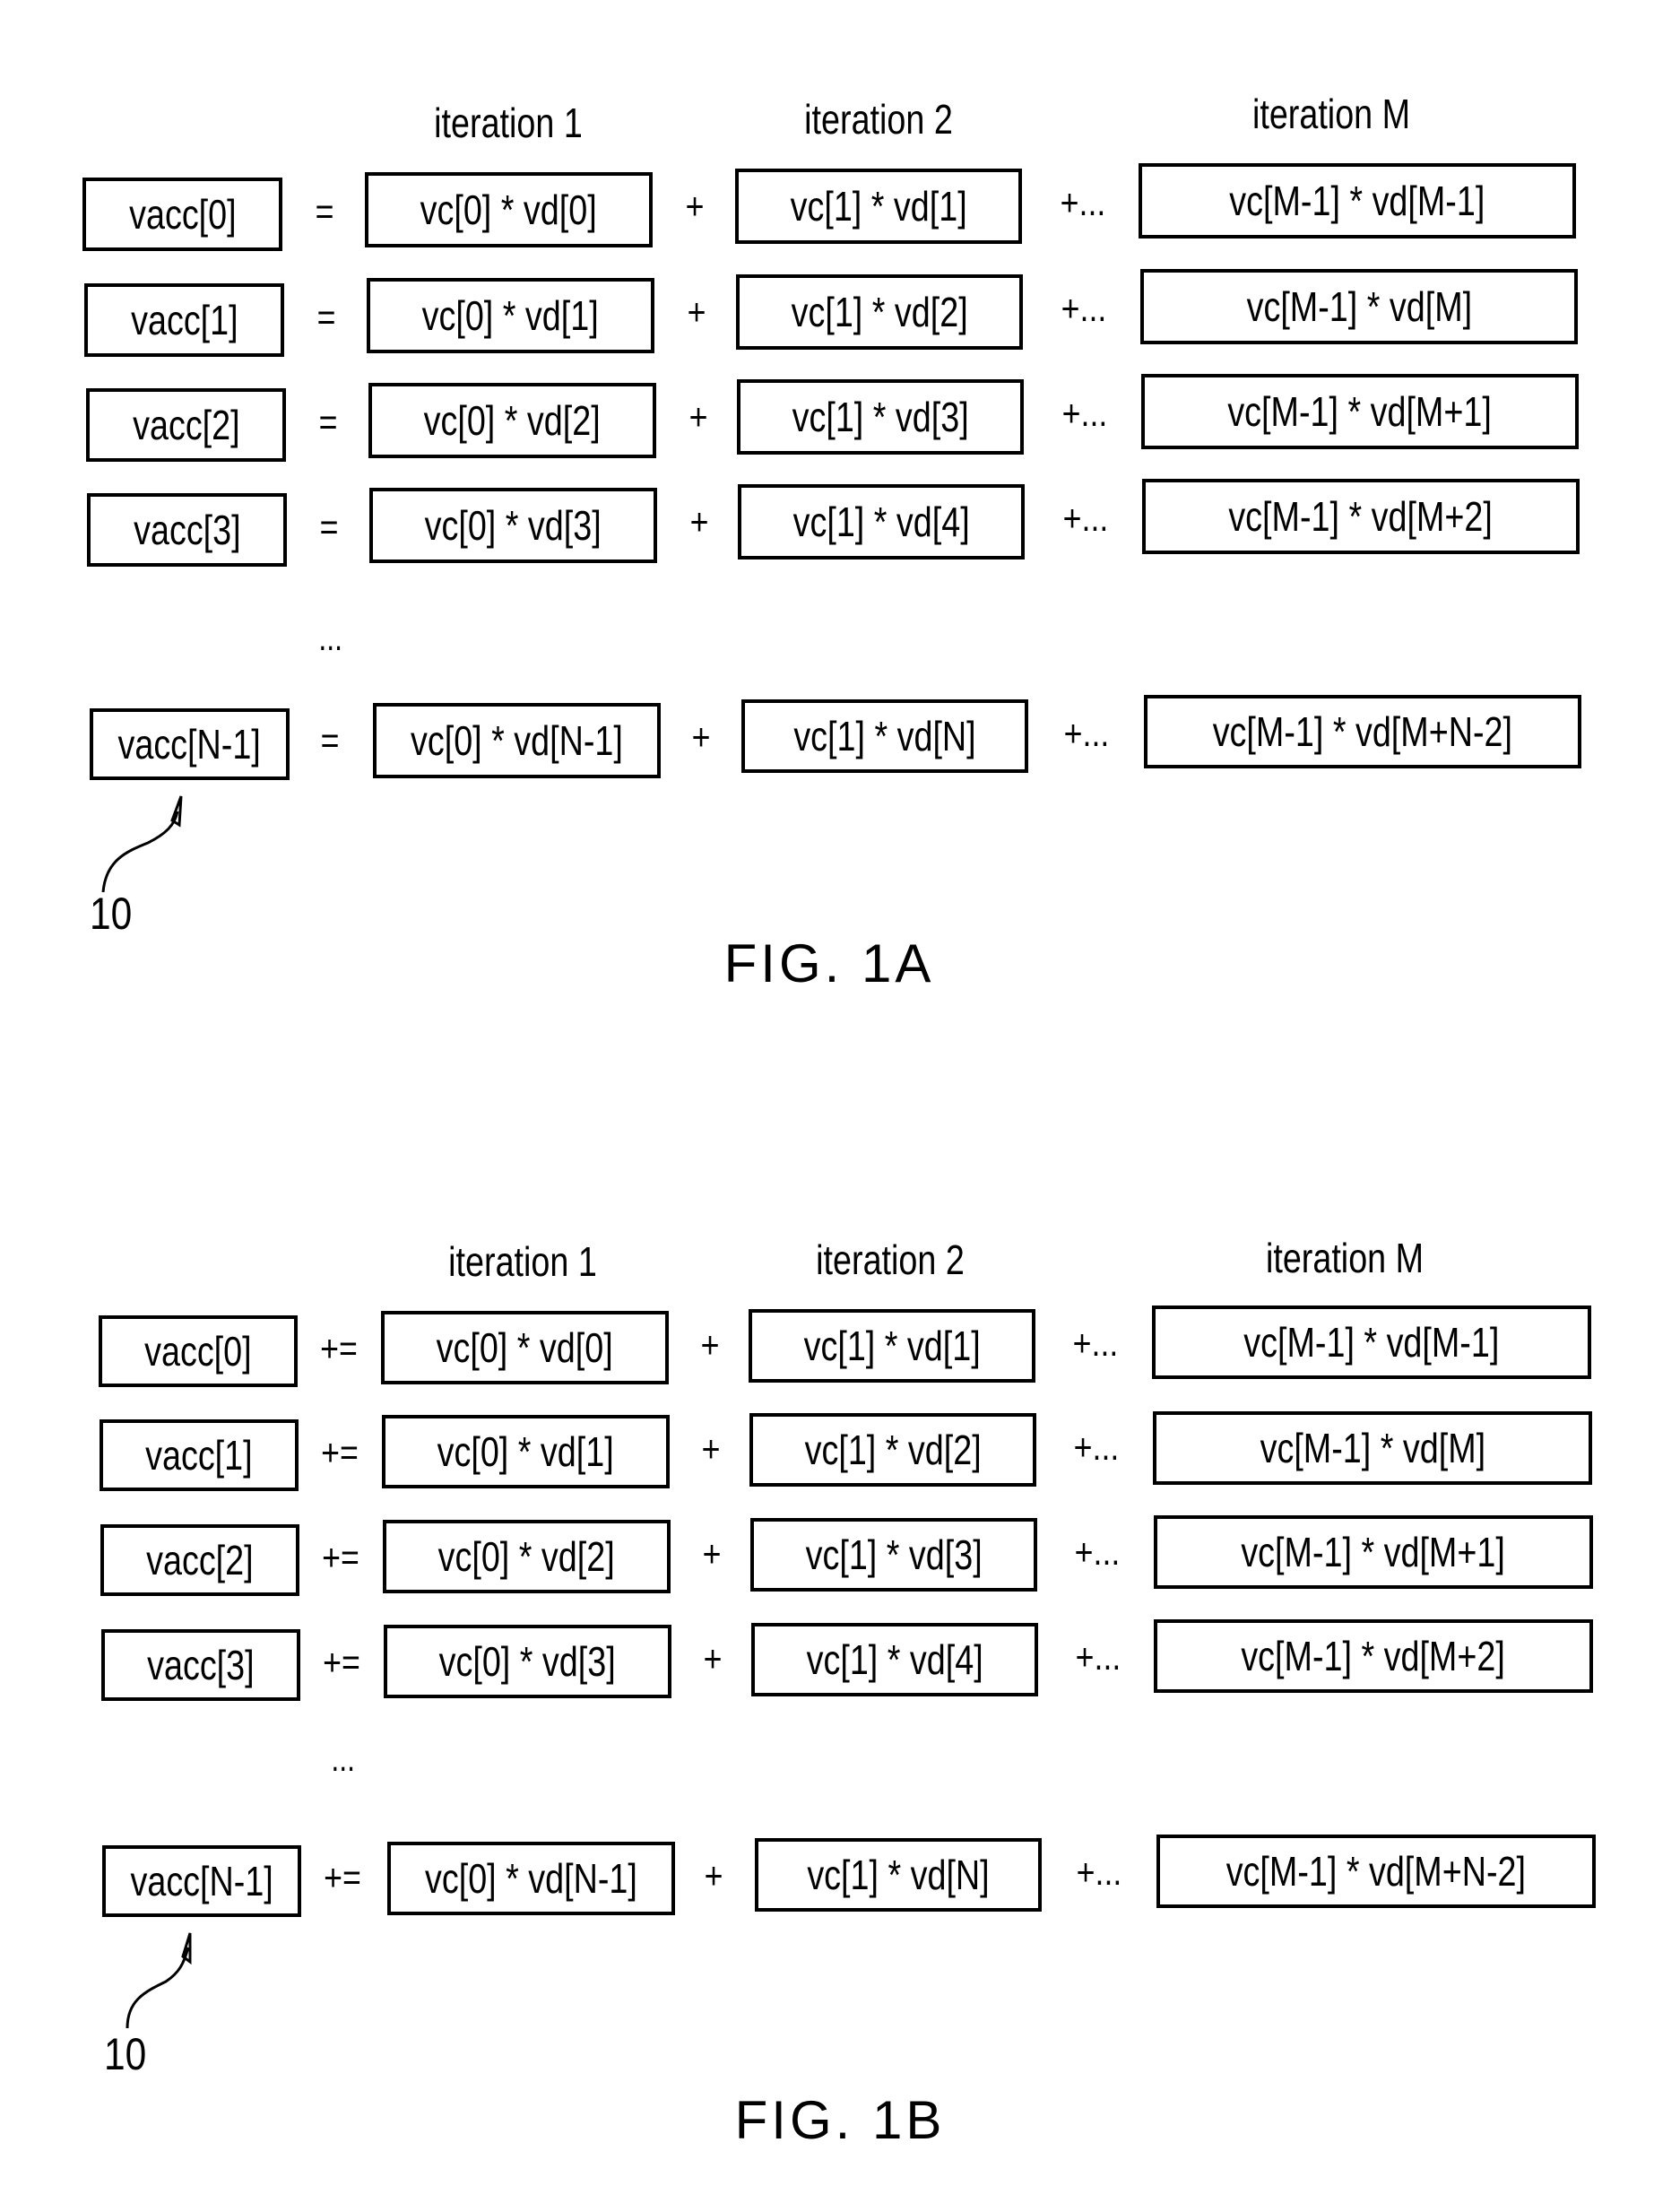  What do you see at coordinates (1345, 1258) in the screenshot?
I see `column-header-iteration-m: iteration M` at bounding box center [1345, 1258].